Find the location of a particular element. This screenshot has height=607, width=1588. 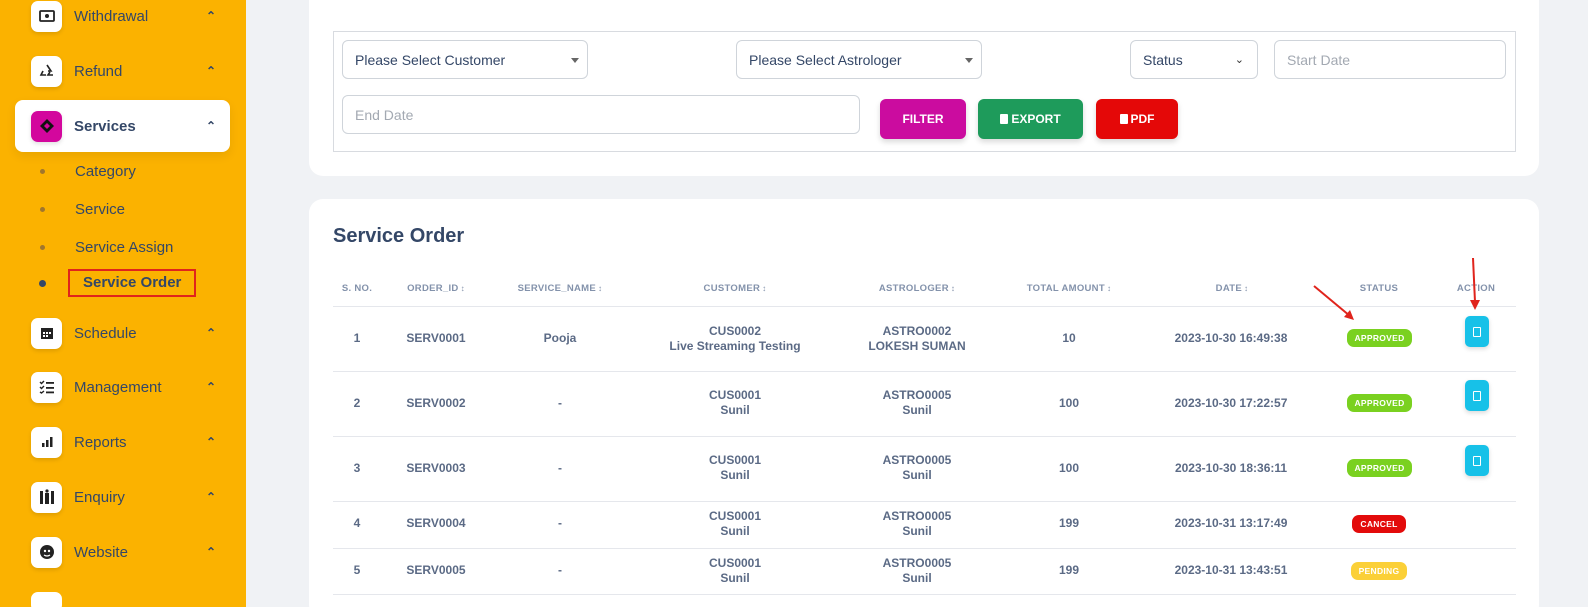

bar-chart-icon is located at coordinates (46, 442).